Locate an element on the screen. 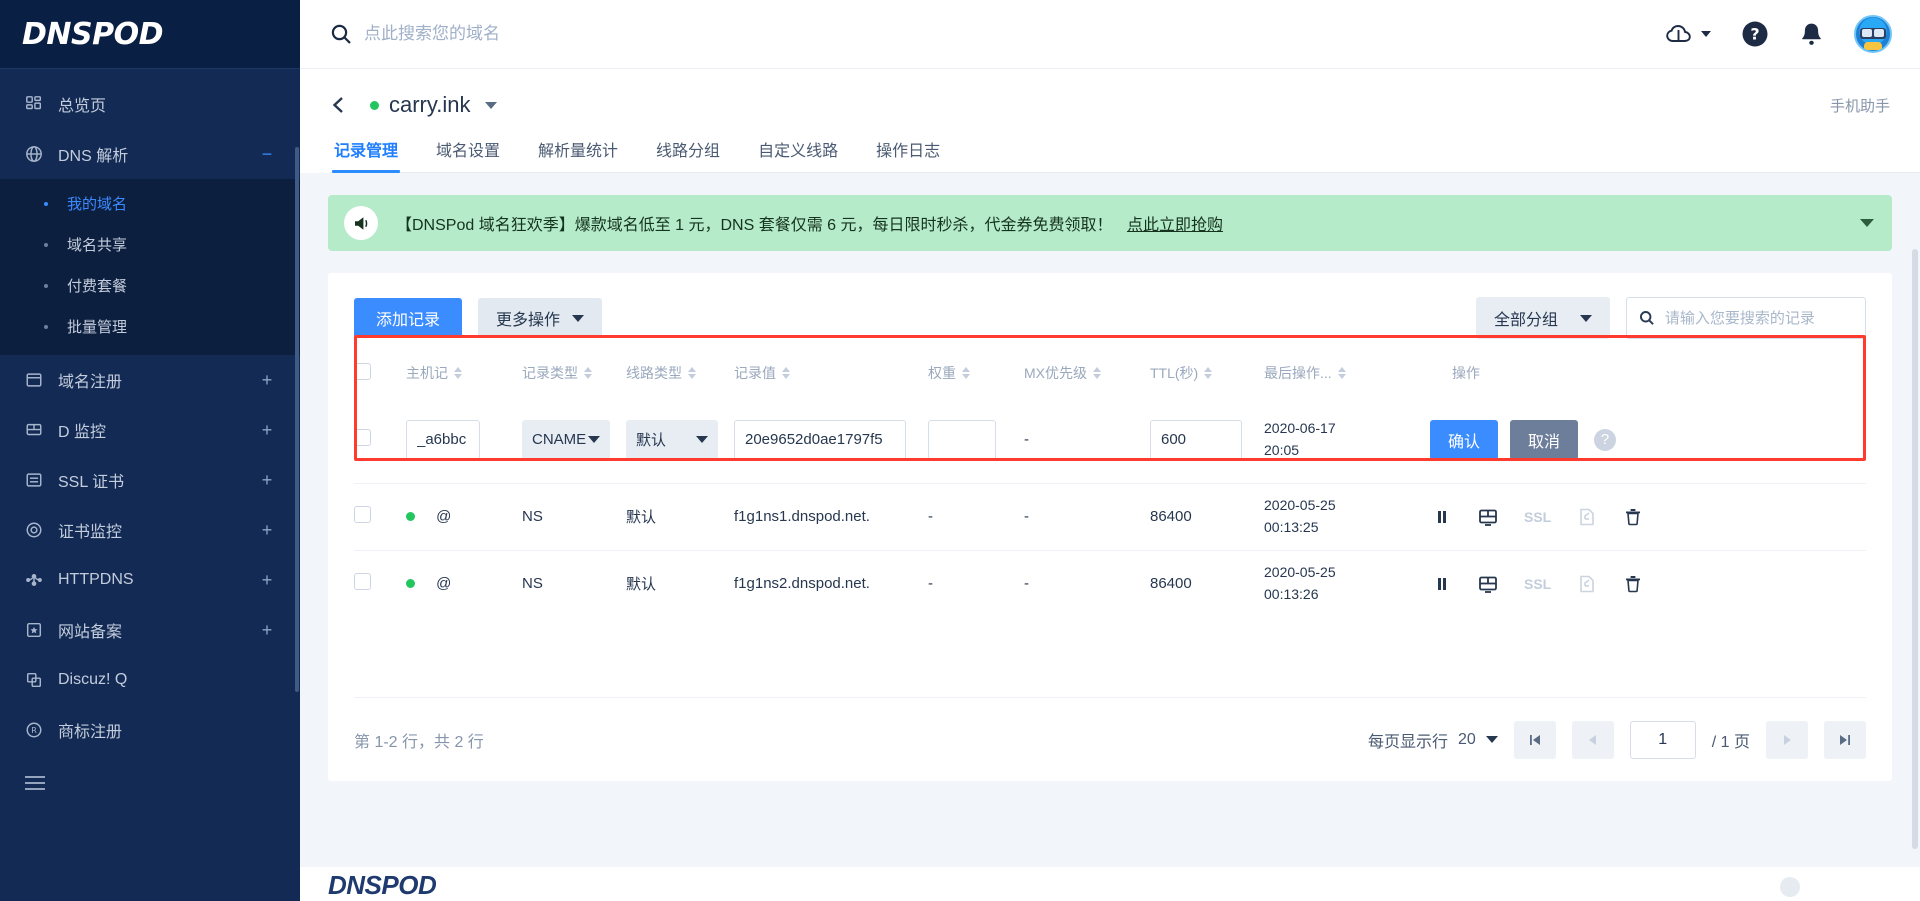 The height and width of the screenshot is (901, 1920). brand-logo: DNSPOD is located at coordinates (150, 34).